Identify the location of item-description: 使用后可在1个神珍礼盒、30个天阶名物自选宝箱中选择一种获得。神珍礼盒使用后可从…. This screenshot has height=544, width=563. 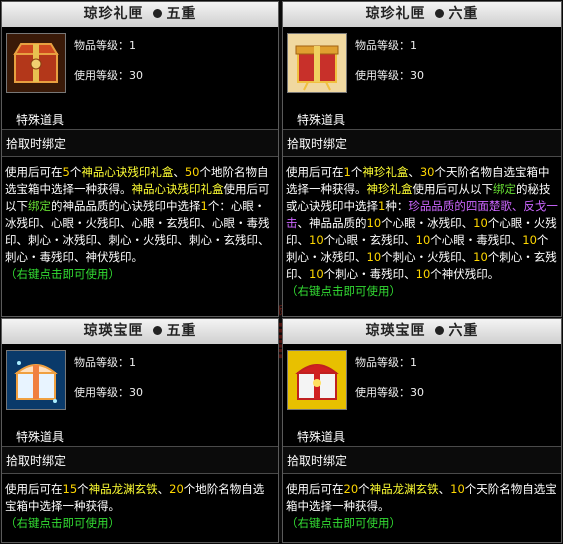
(422, 231).